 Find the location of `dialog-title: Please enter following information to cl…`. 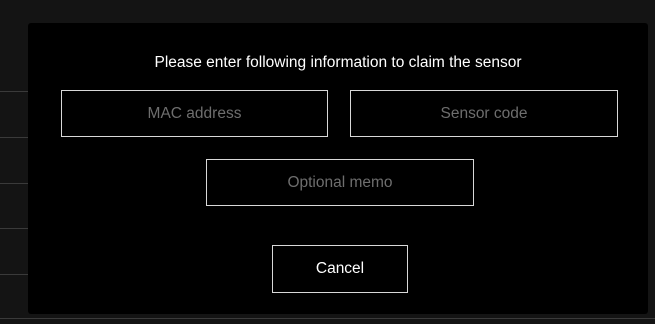

dialog-title: Please enter following information to cl… is located at coordinates (338, 62).